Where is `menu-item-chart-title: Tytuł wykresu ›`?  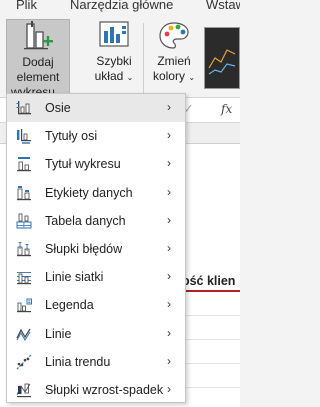 menu-item-chart-title: Tytuł wykresu › is located at coordinates (96, 164).